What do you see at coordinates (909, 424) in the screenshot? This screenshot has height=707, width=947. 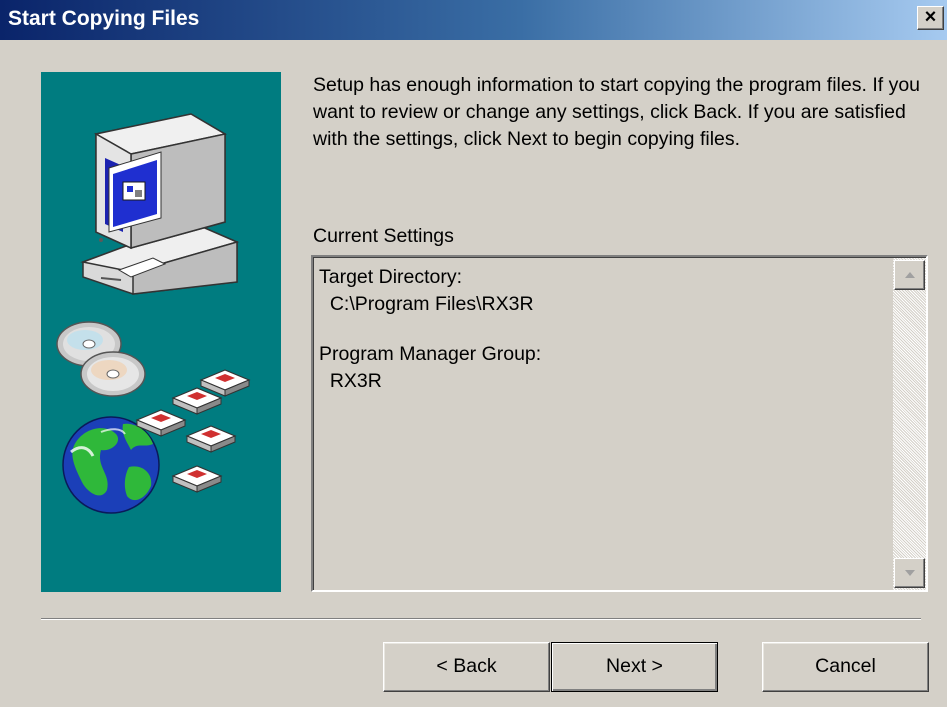 I see `vertical-scrollbar` at bounding box center [909, 424].